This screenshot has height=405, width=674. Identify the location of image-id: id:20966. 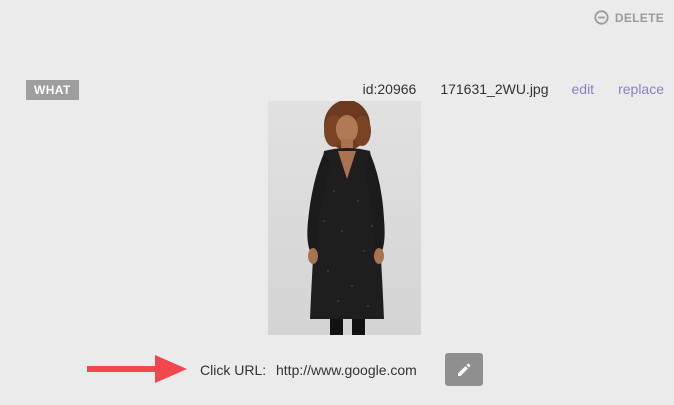
(389, 89).